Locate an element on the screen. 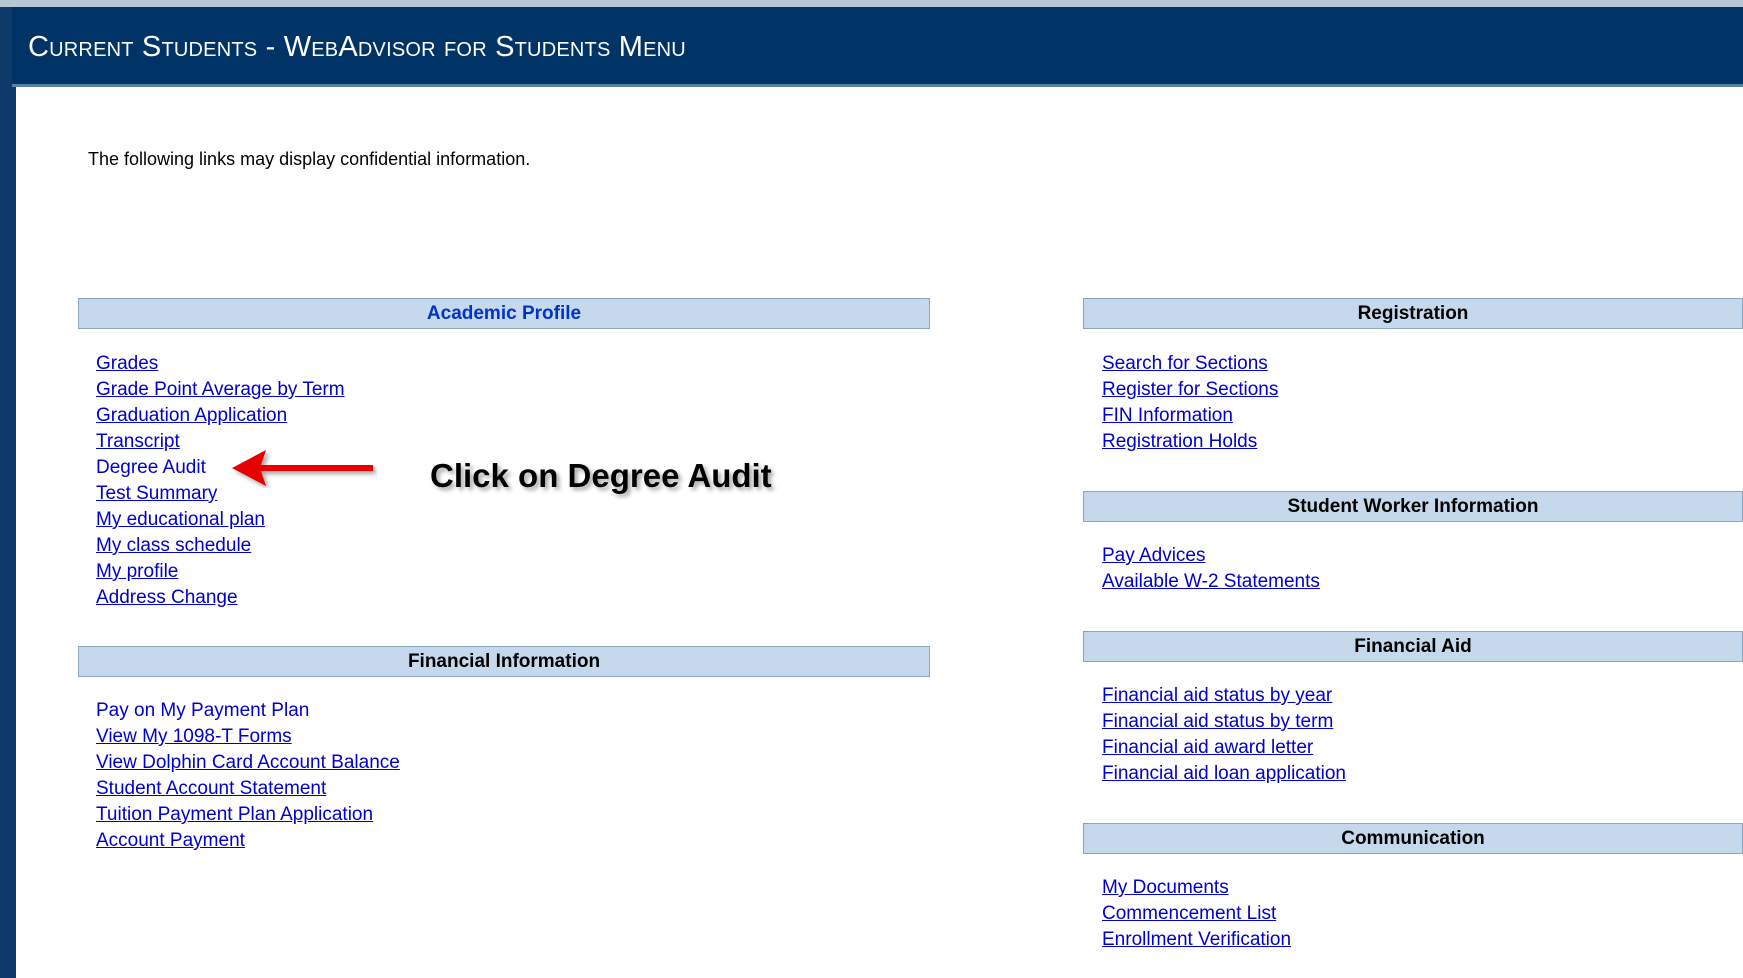 Image resolution: width=1743 pixels, height=978 pixels. link-dolphin-card-balance: View Dolphin Card Account Balance is located at coordinates (248, 762).